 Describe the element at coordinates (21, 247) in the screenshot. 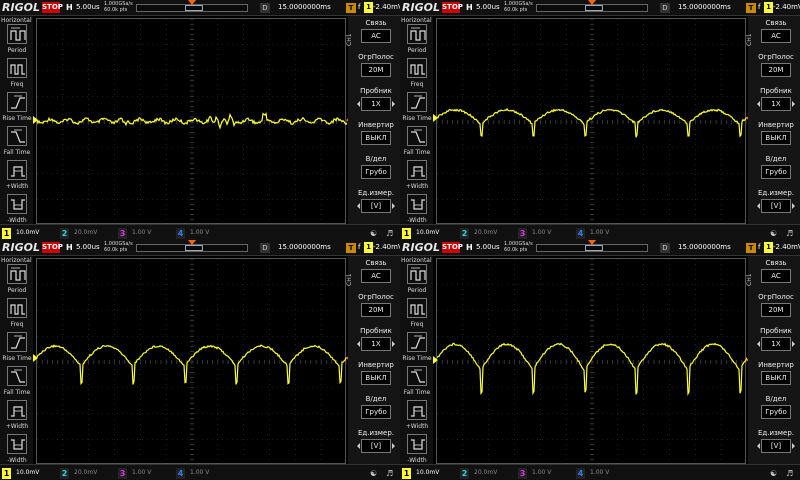

I see `rigol-logo: RIGOL` at that location.